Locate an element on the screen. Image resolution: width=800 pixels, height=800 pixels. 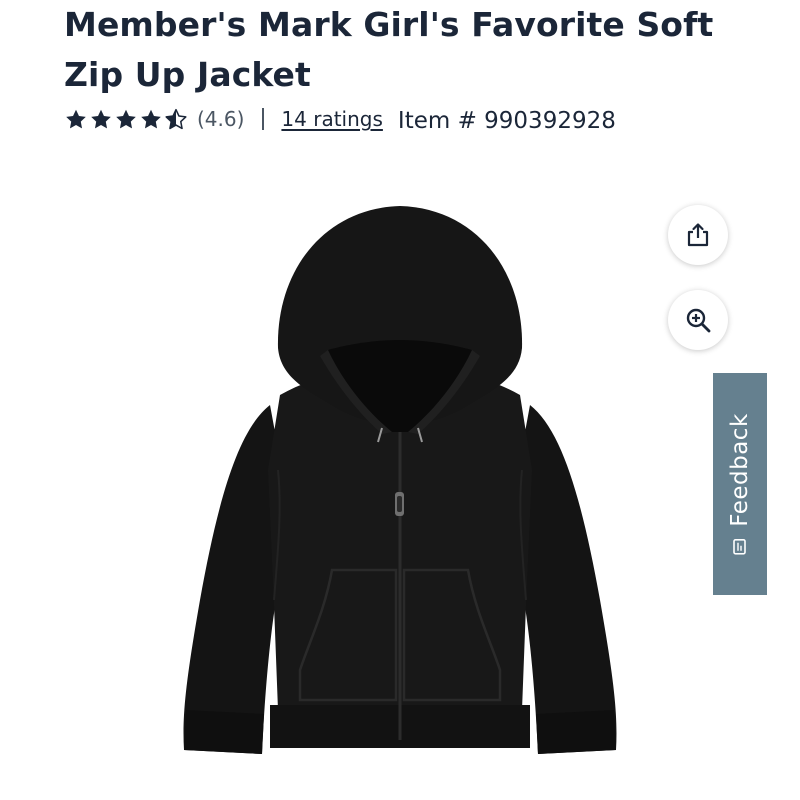
rating-score: (4.6) is located at coordinates (221, 119).